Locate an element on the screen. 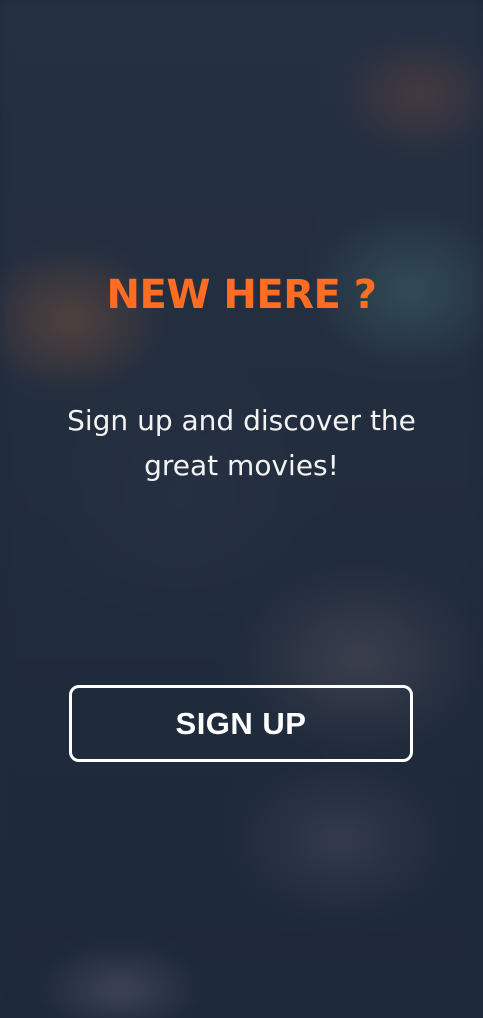 The width and height of the screenshot is (483, 1018). welcome-subtitle: Sign up and discover the great movies! is located at coordinates (241, 443).